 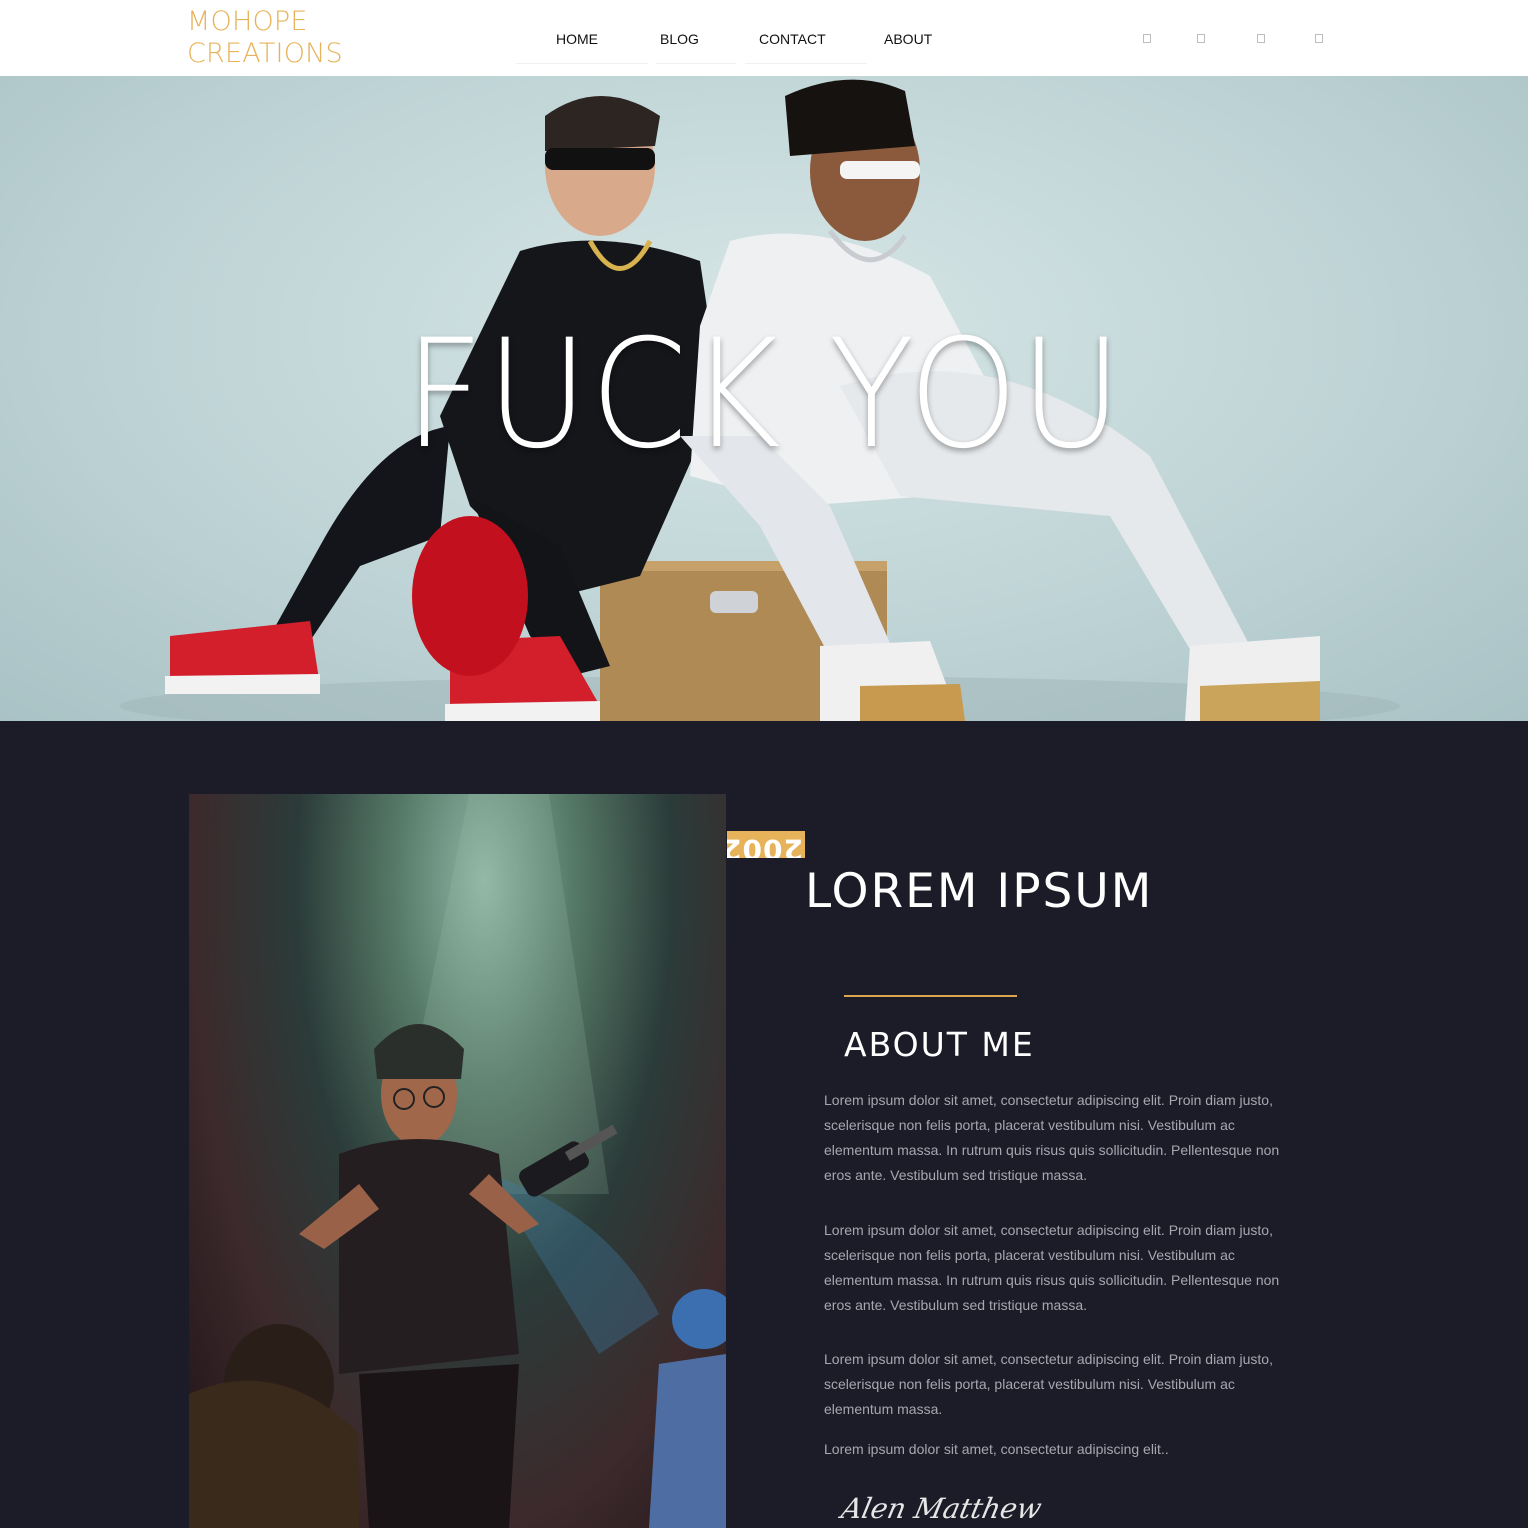 What do you see at coordinates (941, 1508) in the screenshot?
I see `signature: Alen Matthew` at bounding box center [941, 1508].